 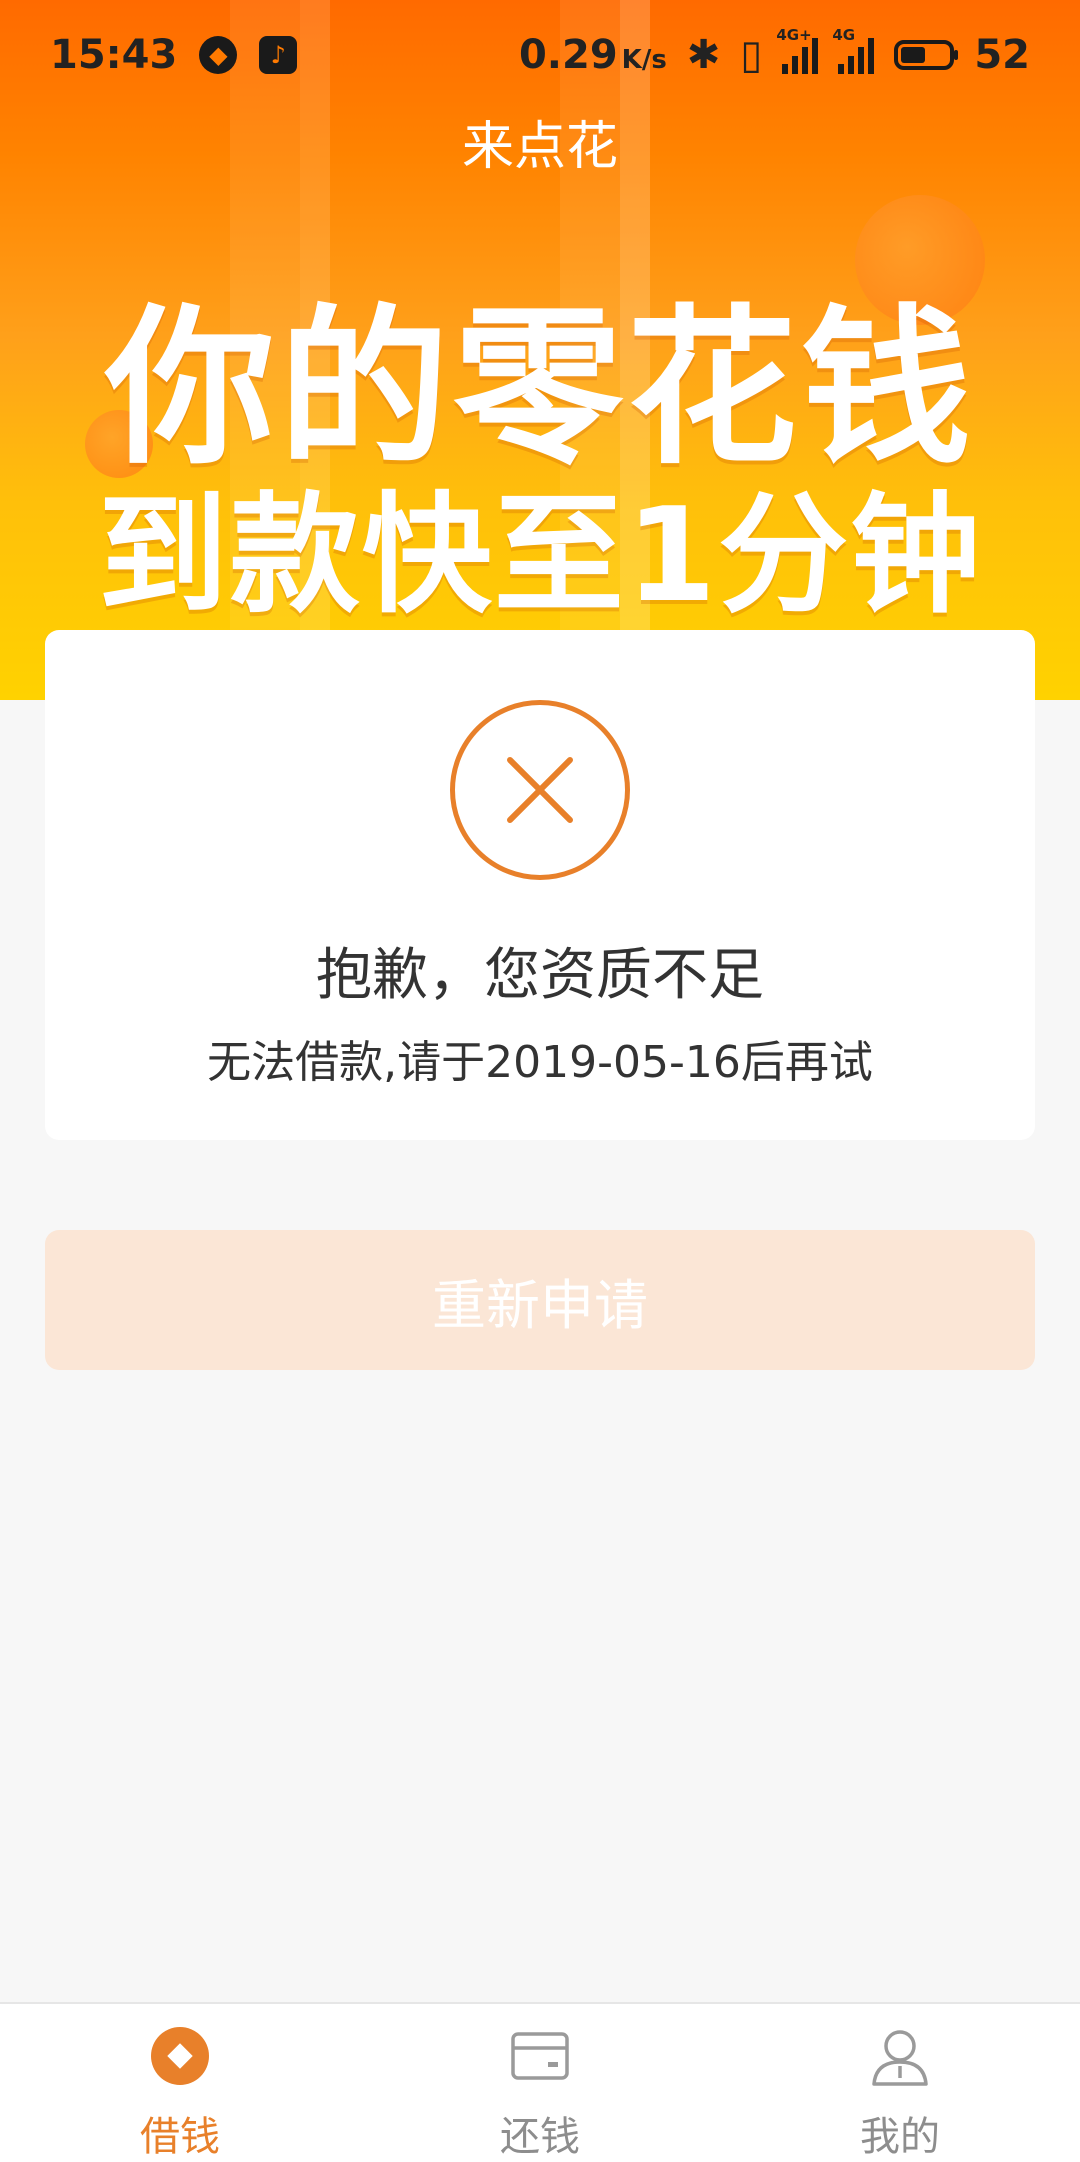 I want to click on nav-item-mine: 我的, so click(x=900, y=2083).